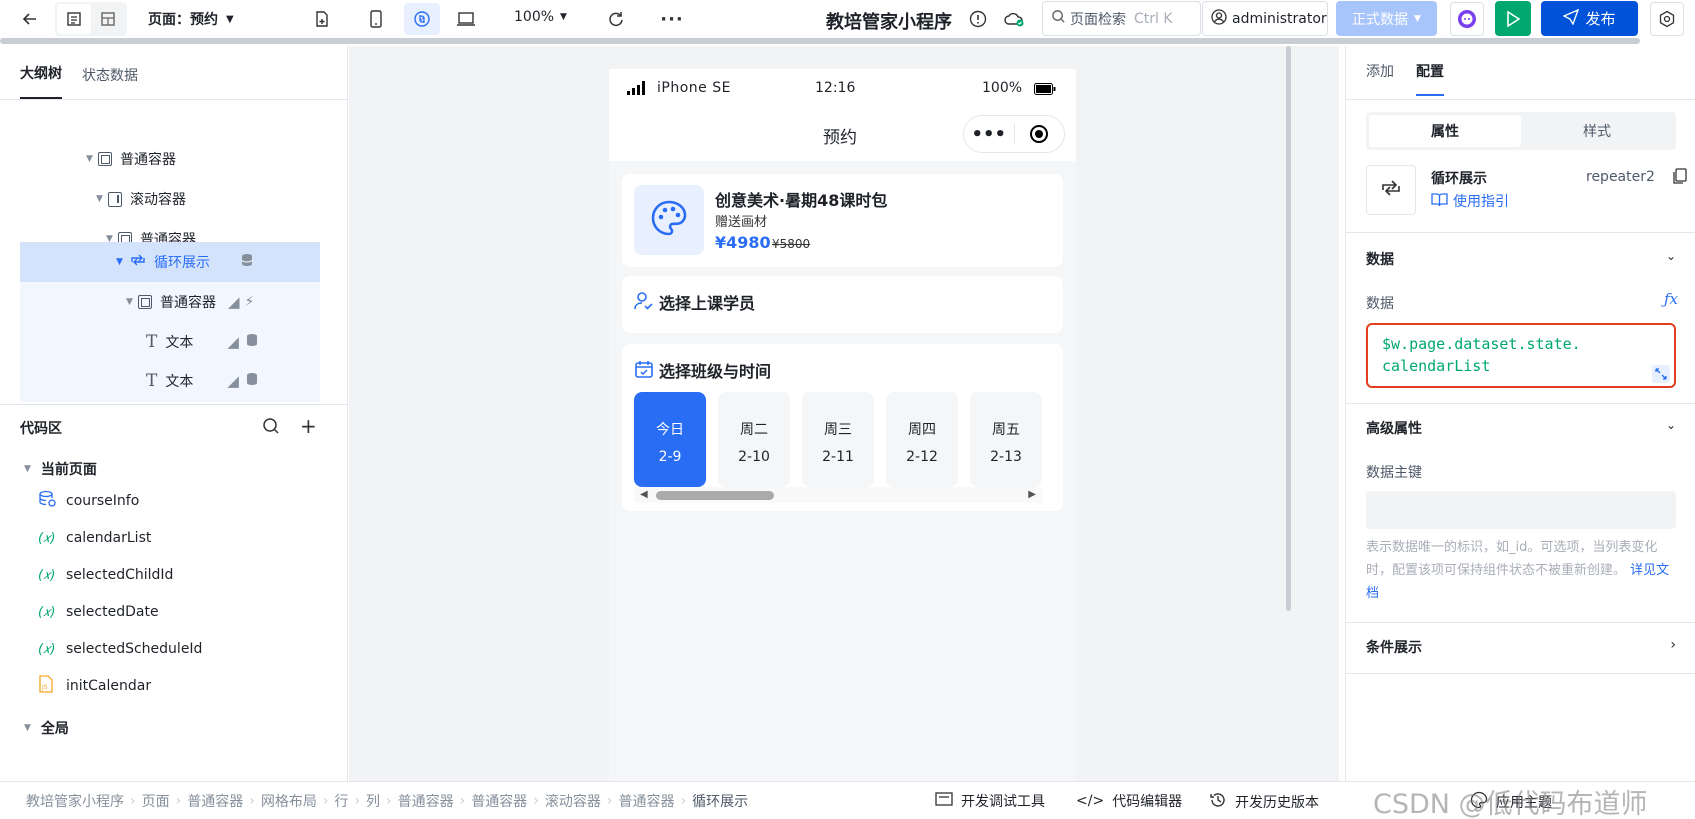  I want to click on day-label: 周四, so click(922, 430).